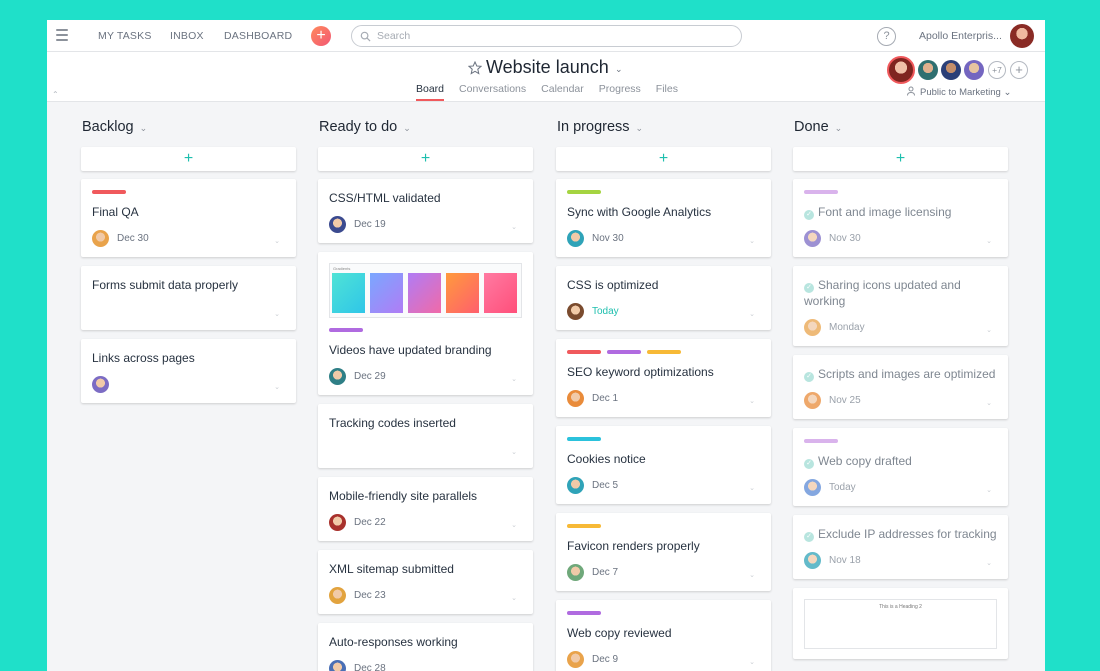 The width and height of the screenshot is (1100, 671). What do you see at coordinates (886, 36) in the screenshot?
I see `help-button: ?` at bounding box center [886, 36].